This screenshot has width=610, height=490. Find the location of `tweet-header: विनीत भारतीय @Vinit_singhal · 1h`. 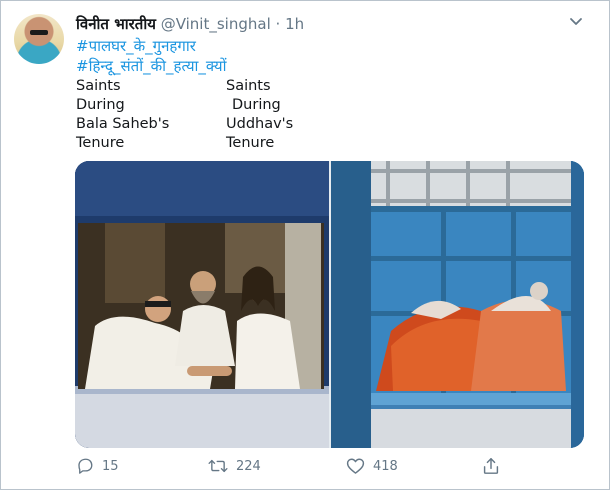

tweet-header: विनीत भारतीय @Vinit_singhal · 1h is located at coordinates (190, 24).